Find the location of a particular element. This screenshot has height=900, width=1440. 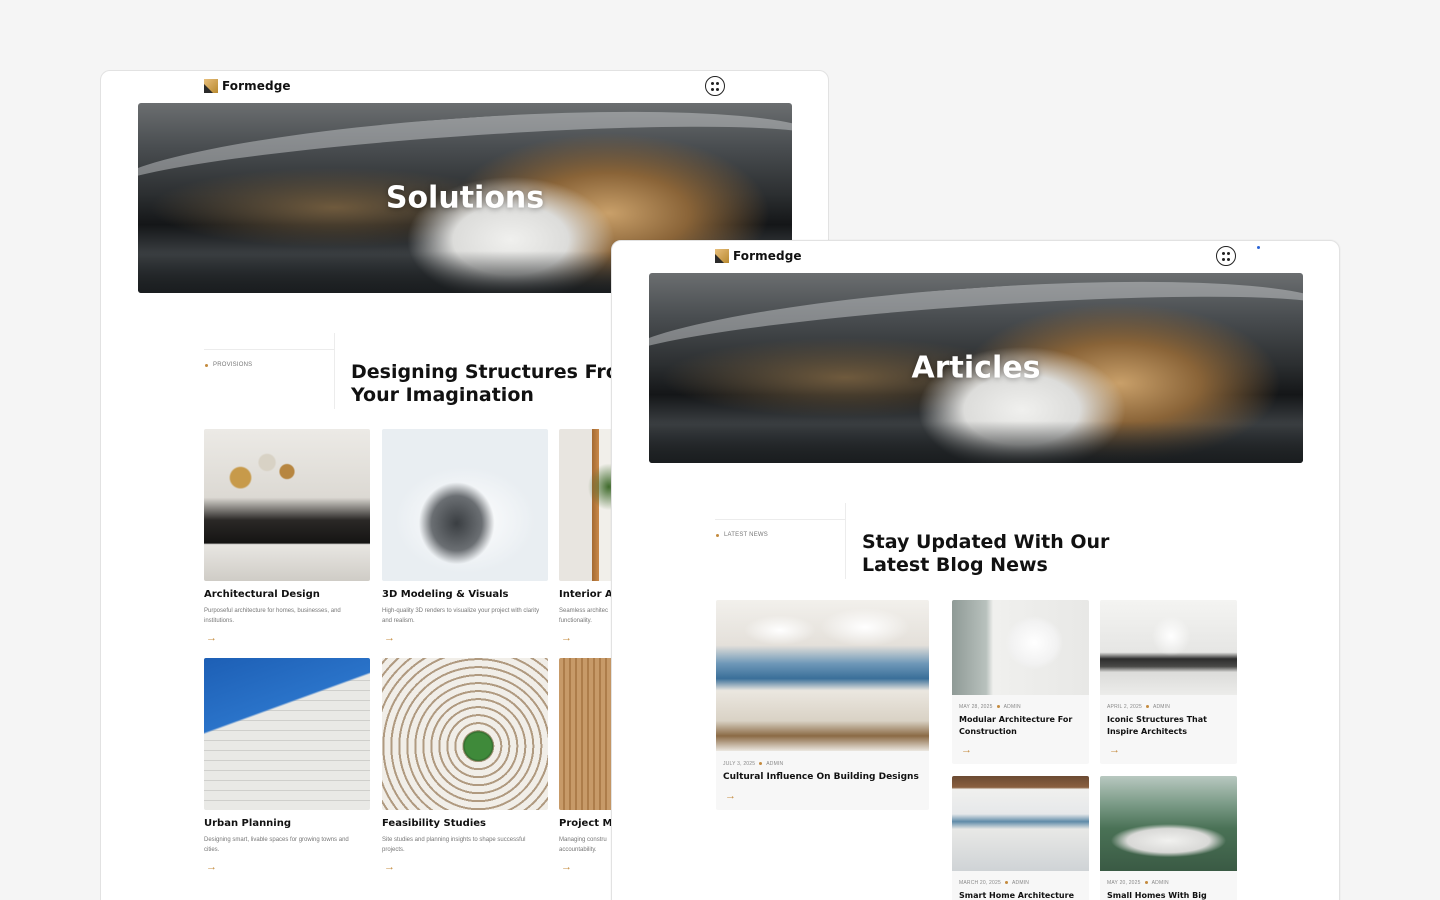

article-title: Cultural Influence On Building Designs is located at coordinates (821, 777).